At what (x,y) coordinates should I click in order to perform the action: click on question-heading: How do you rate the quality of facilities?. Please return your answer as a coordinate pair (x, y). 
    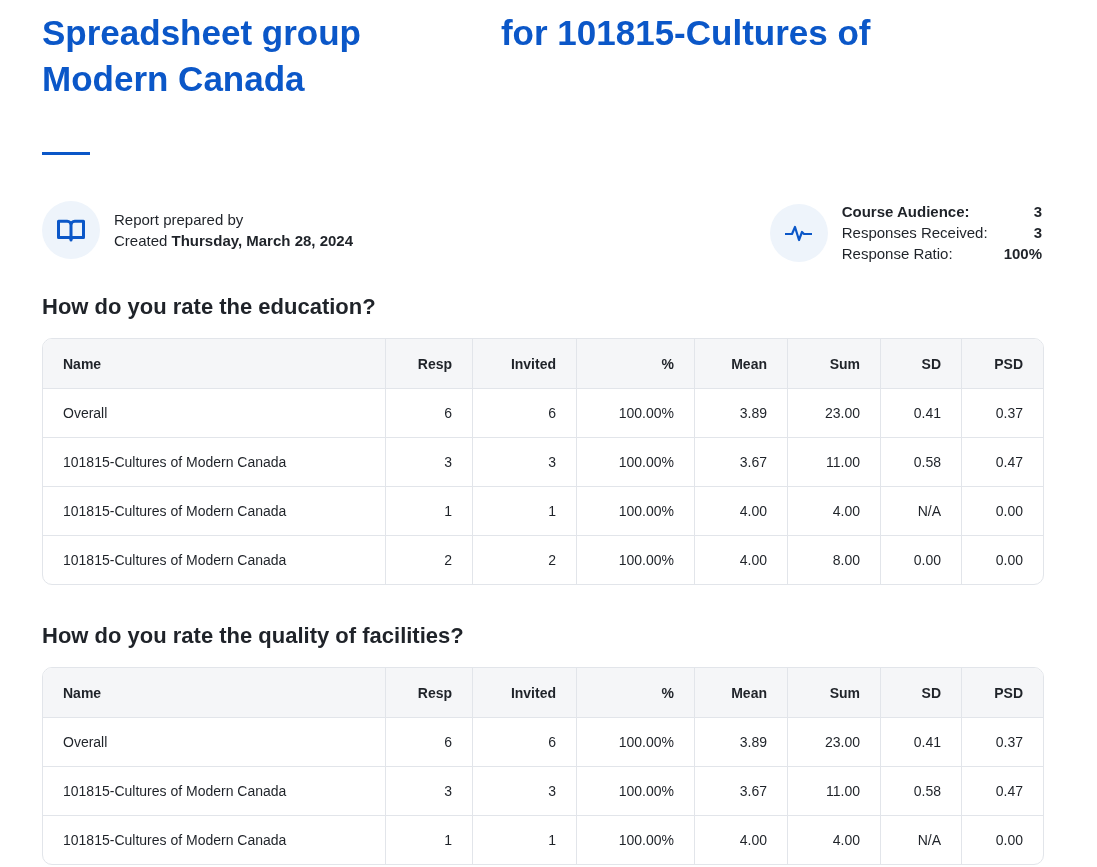
    Looking at the image, I should click on (253, 636).